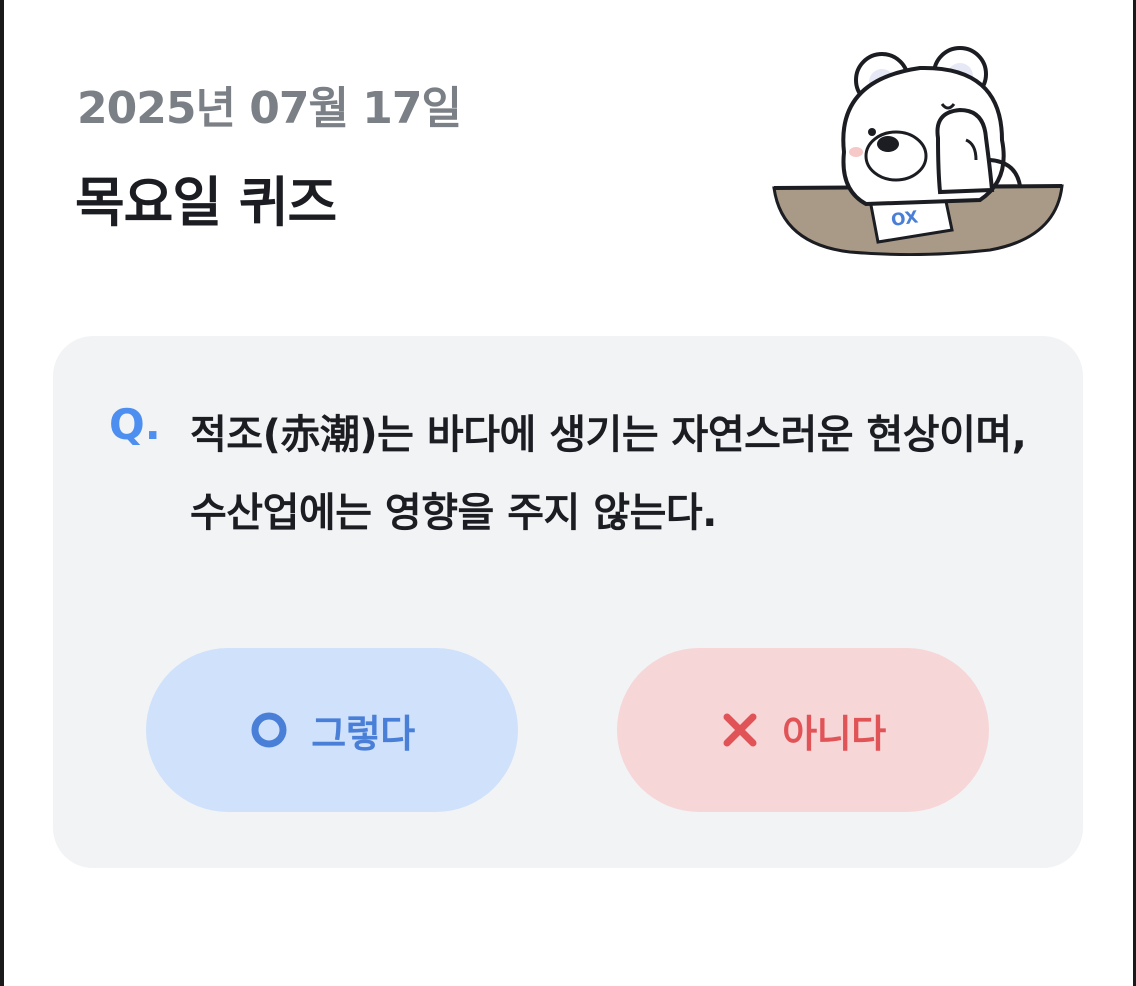 The width and height of the screenshot is (1136, 986). I want to click on answer-yes-button: 그렇다, so click(332, 730).